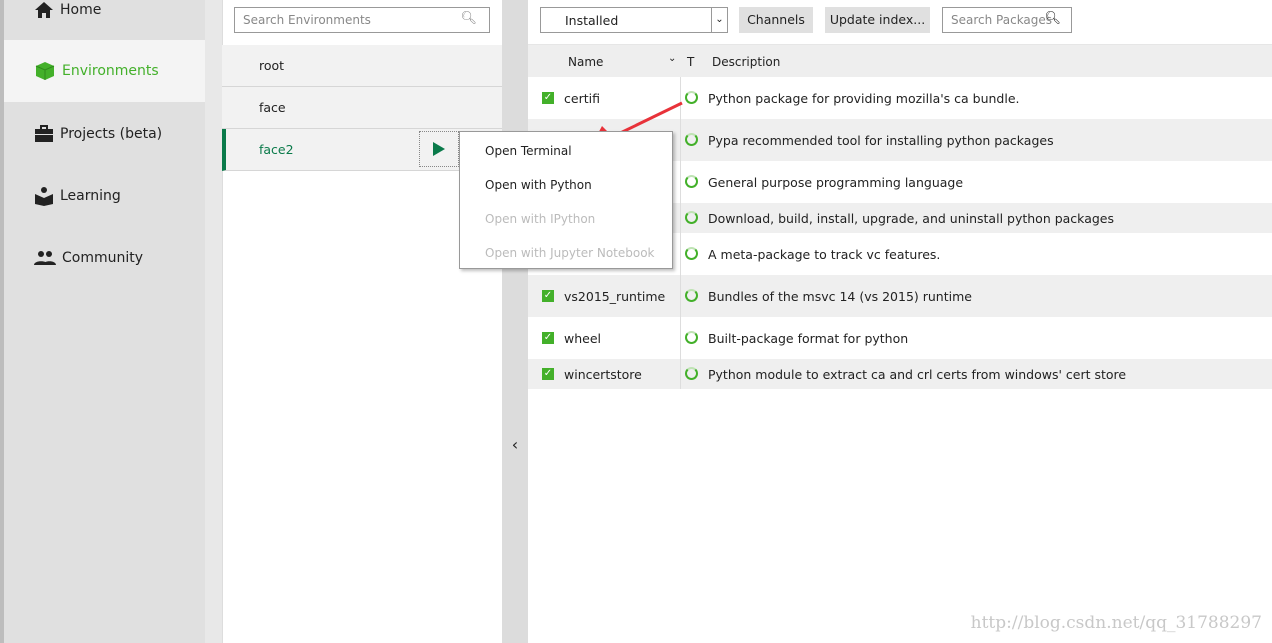 This screenshot has width=1272, height=643. I want to click on package-name: vs2015_runtime, so click(615, 296).